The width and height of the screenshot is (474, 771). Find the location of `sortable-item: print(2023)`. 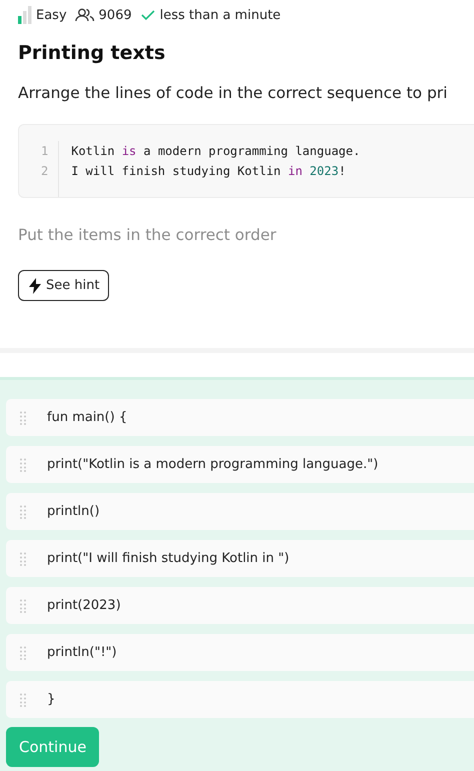

sortable-item: print(2023) is located at coordinates (240, 605).